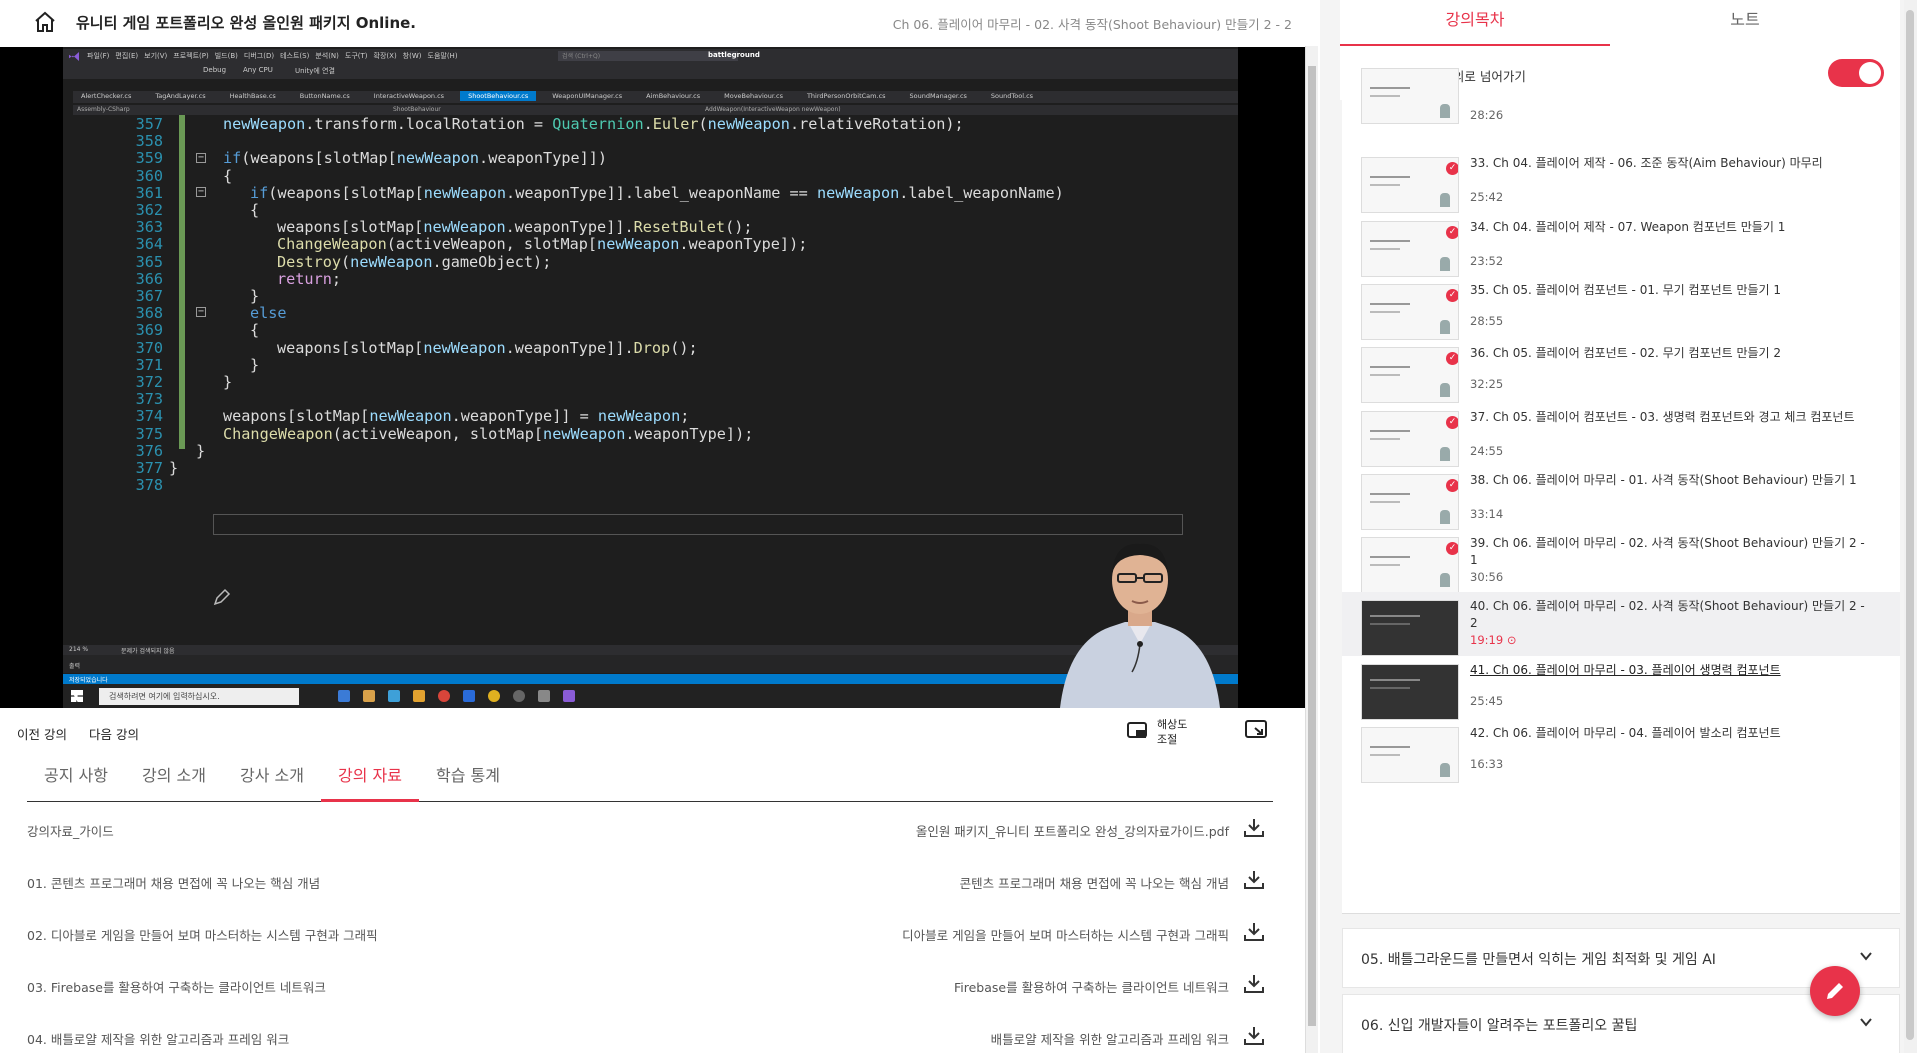 This screenshot has width=1917, height=1053. Describe the element at coordinates (149, 399) in the screenshot. I see `line-number: 373` at that location.